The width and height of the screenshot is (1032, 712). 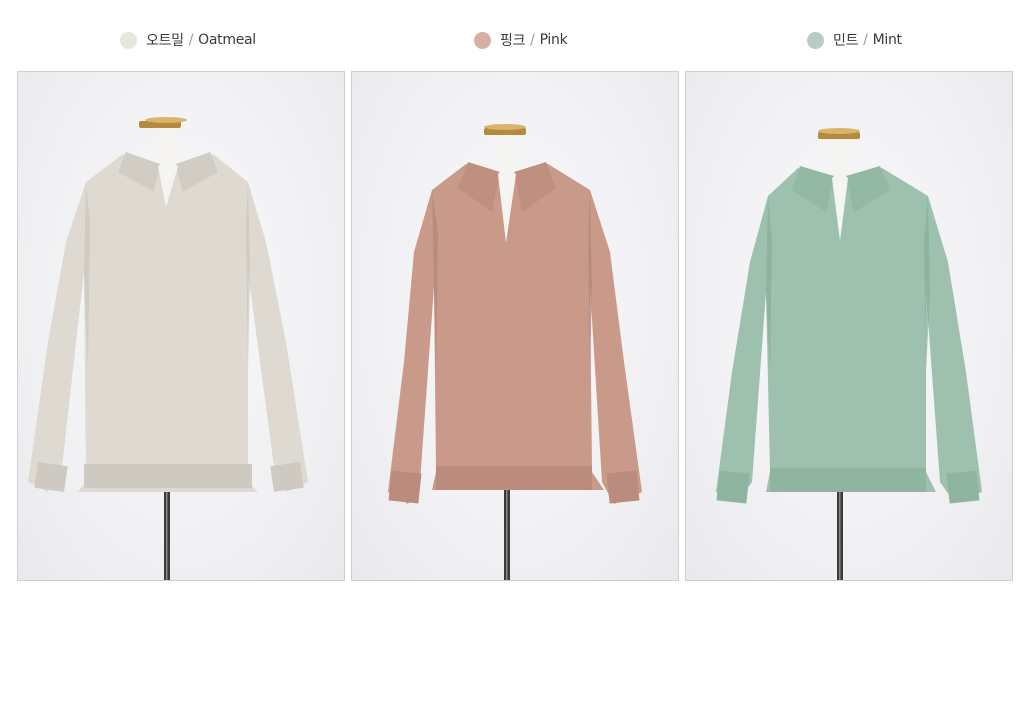 I want to click on color-english-name: Pink, so click(x=553, y=40).